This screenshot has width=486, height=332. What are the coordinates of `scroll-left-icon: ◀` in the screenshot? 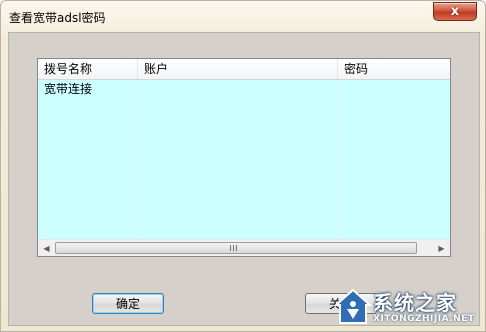 It's located at (46, 248).